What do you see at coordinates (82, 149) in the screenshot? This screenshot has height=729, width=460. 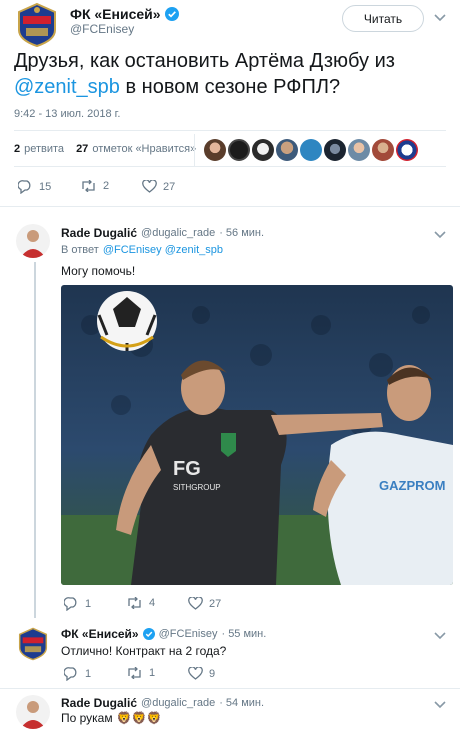 I see `likes-count: 27` at bounding box center [82, 149].